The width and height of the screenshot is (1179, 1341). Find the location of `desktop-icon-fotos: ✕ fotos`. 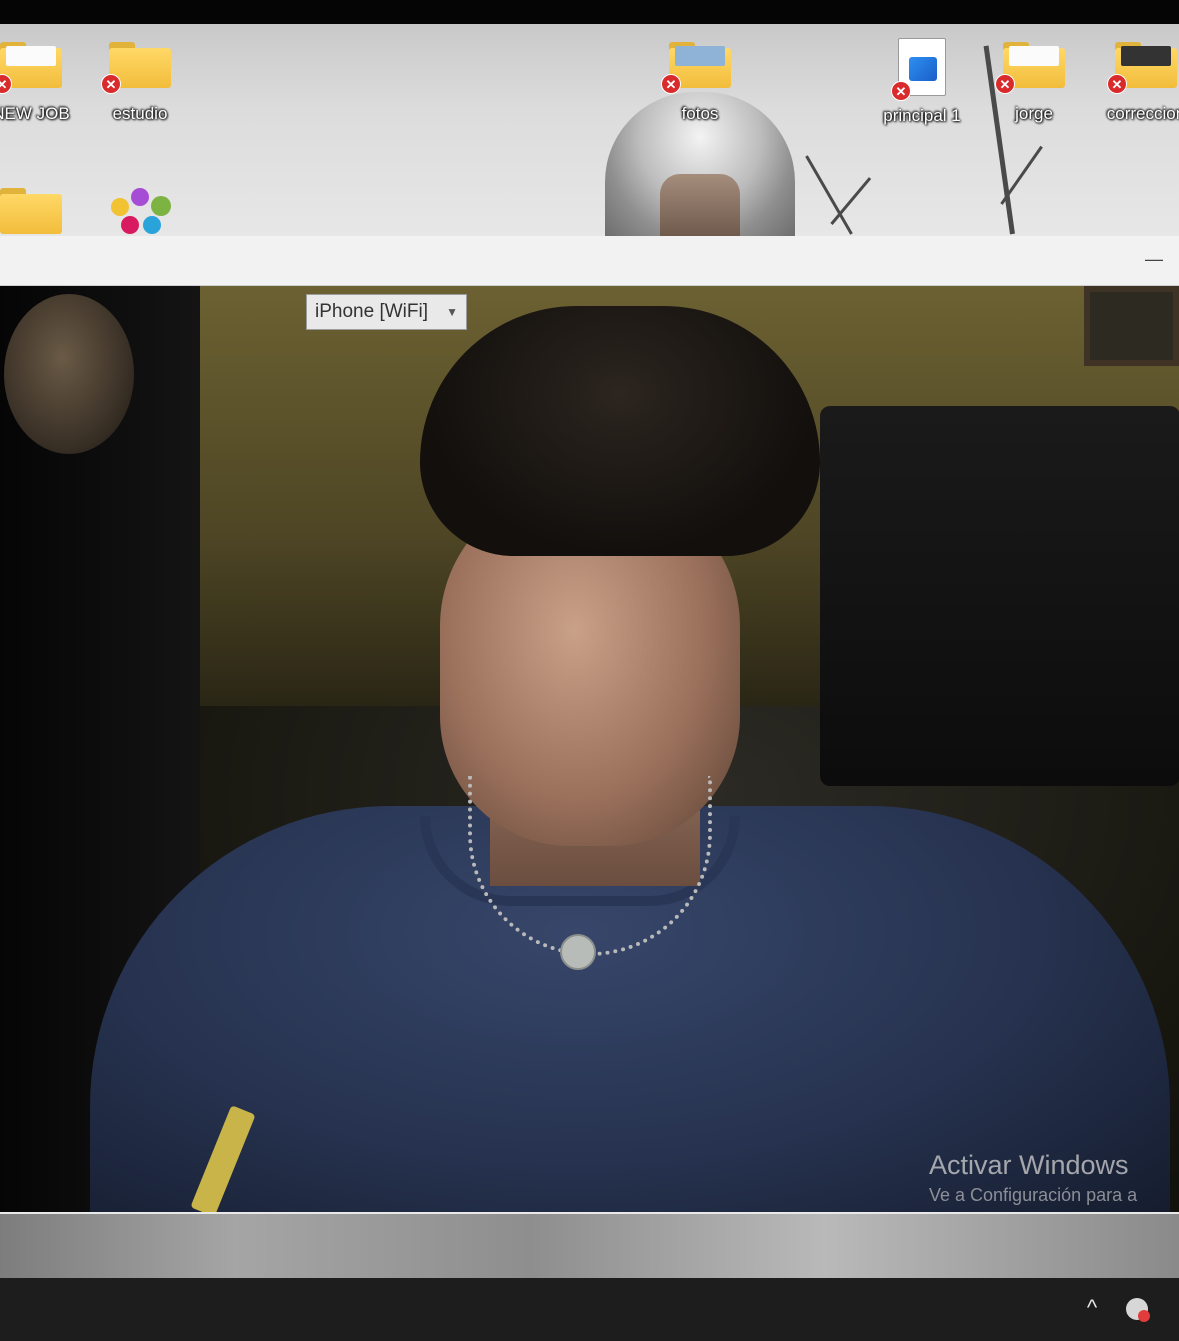

desktop-icon-fotos: ✕ fotos is located at coordinates (700, 83).